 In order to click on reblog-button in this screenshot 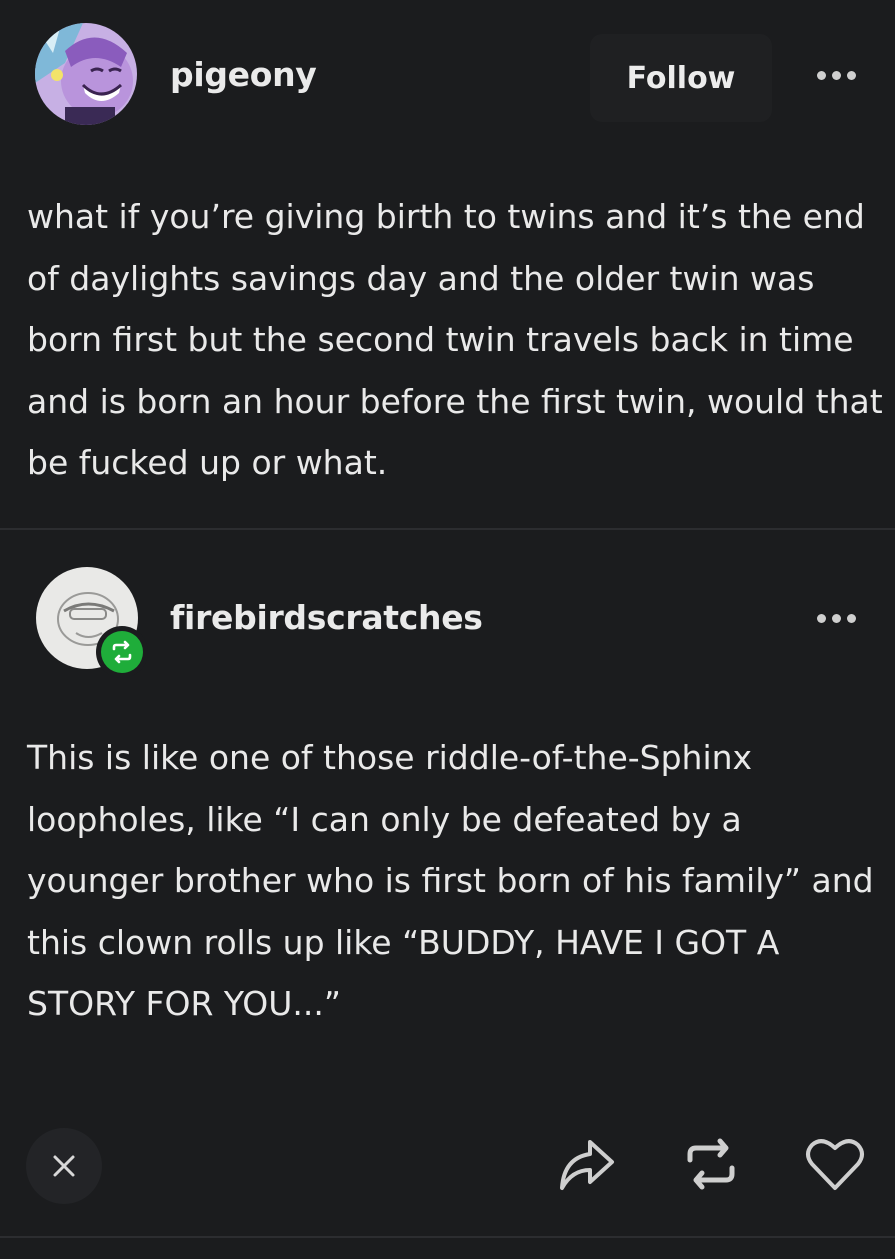, I will do `click(711, 1166)`.